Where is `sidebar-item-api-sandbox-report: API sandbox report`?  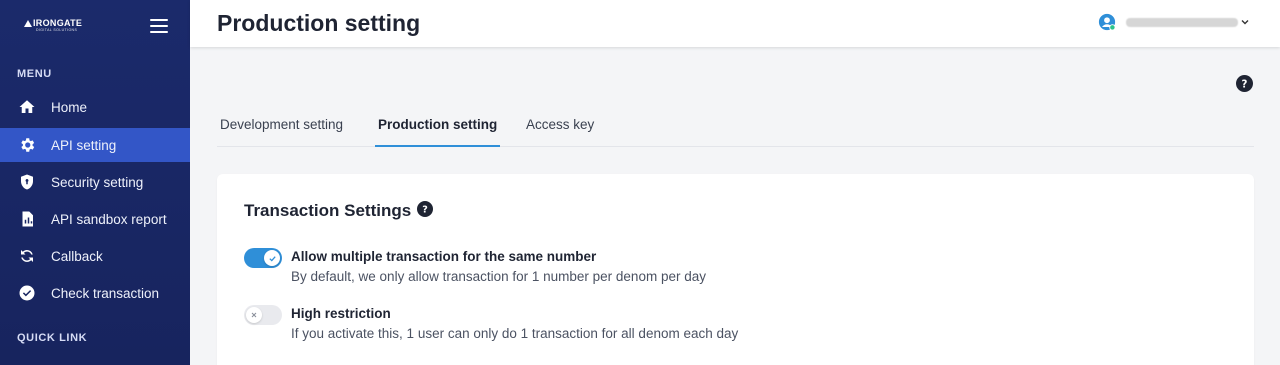 sidebar-item-api-sandbox-report: API sandbox report is located at coordinates (95, 219).